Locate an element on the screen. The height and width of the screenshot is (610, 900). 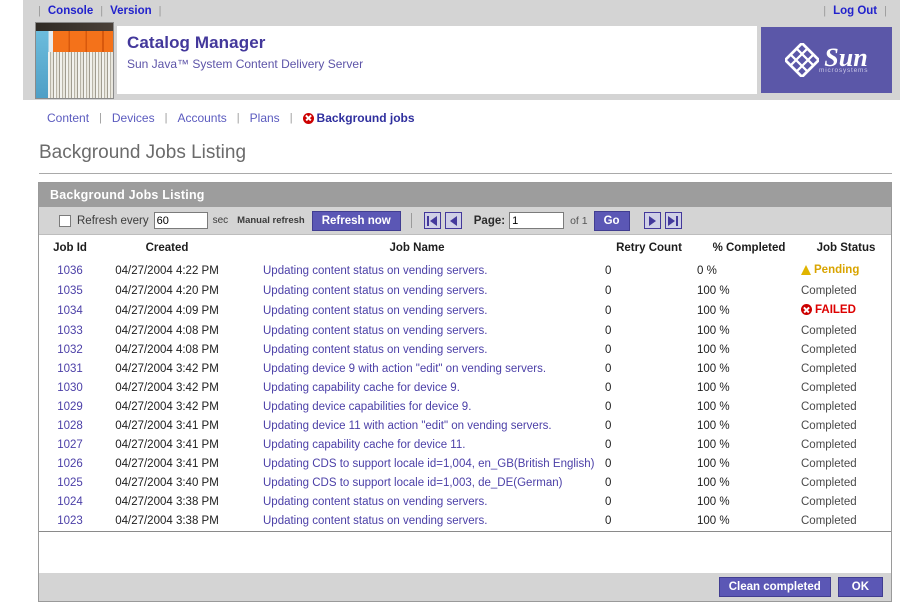
job-id-link: 1024 is located at coordinates (70, 502).